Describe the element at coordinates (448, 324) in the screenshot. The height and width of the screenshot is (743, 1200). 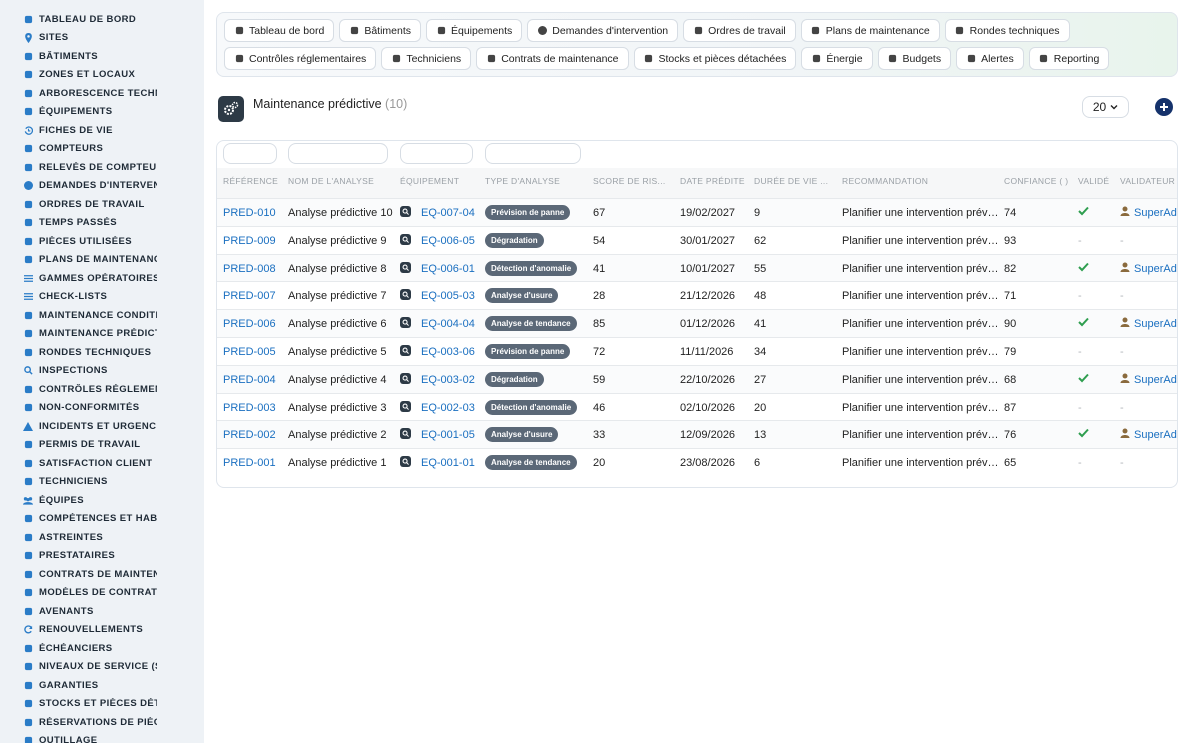
I see `equipment-link: EQ-004-04` at that location.